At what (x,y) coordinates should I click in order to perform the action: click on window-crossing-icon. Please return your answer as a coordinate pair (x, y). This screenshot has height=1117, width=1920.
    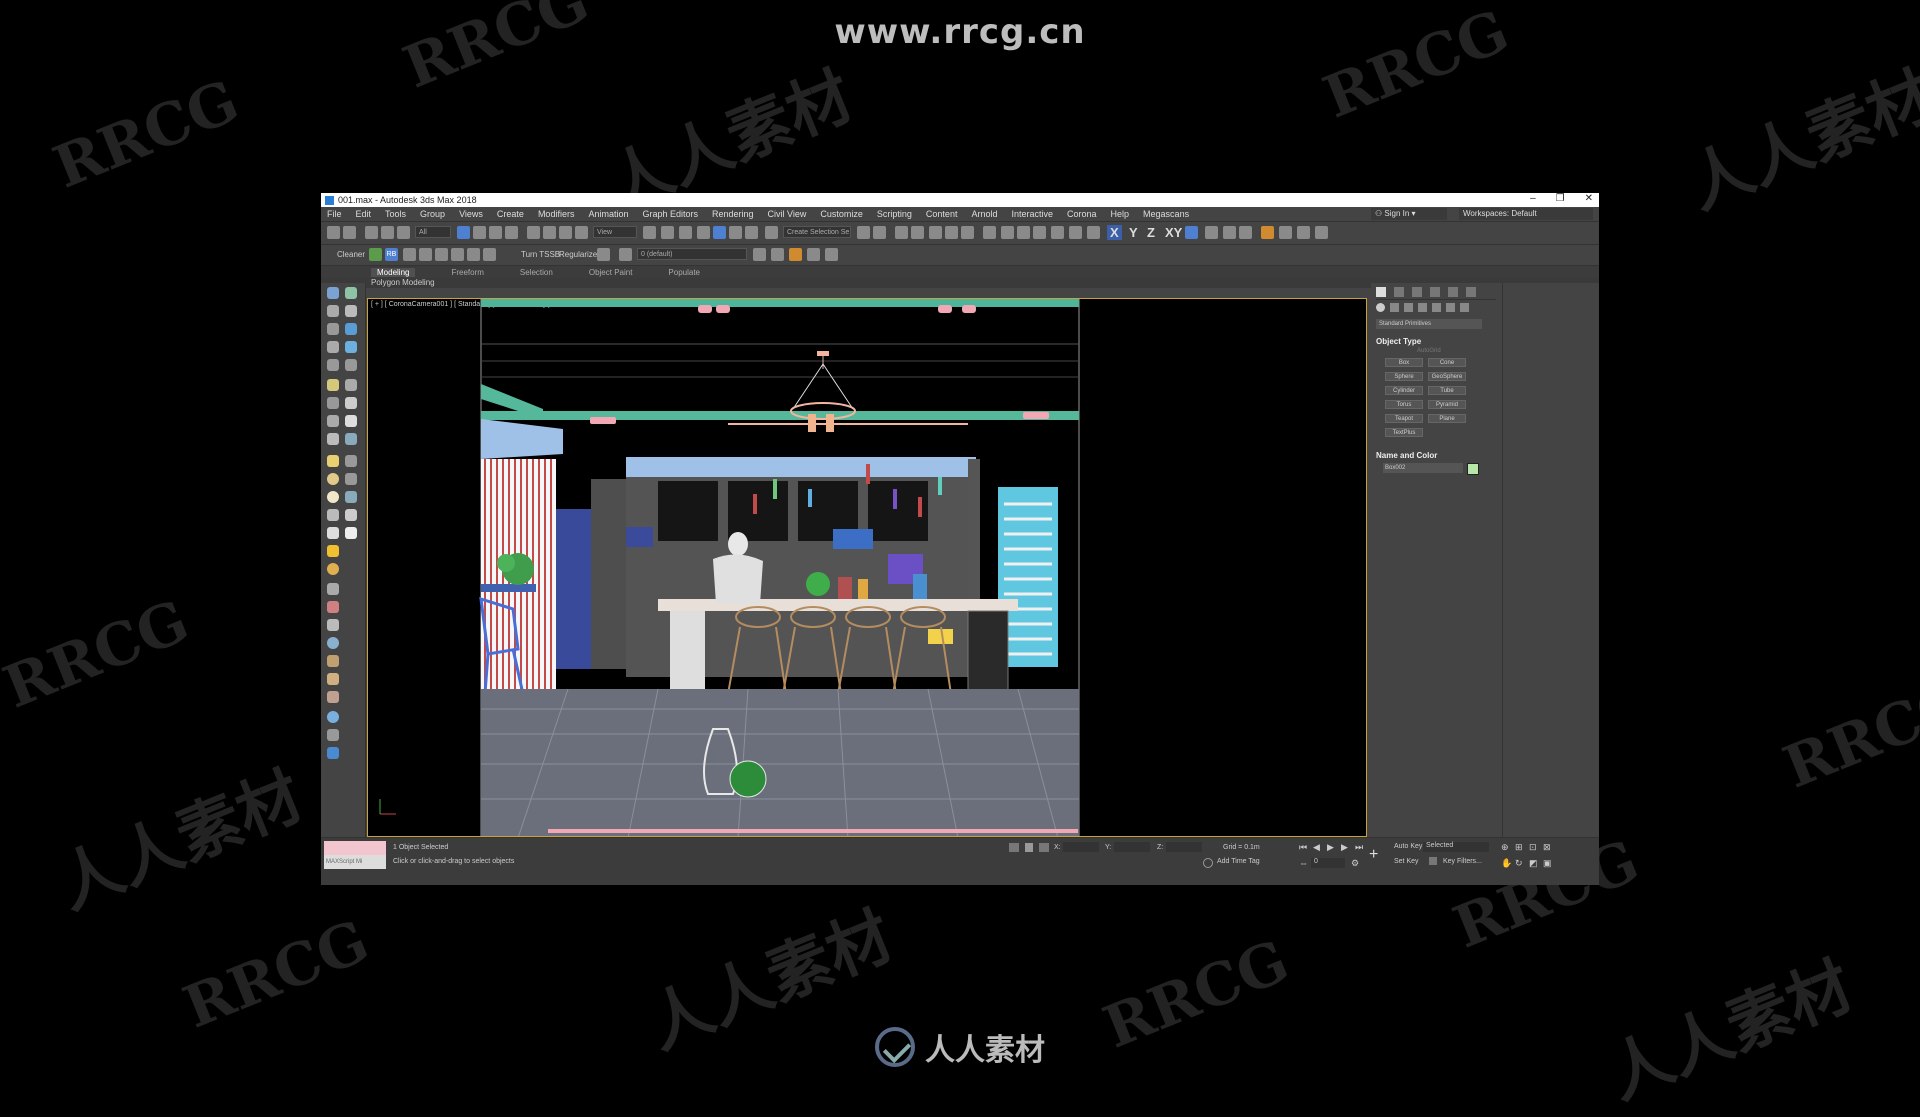
    Looking at the image, I should click on (511, 232).